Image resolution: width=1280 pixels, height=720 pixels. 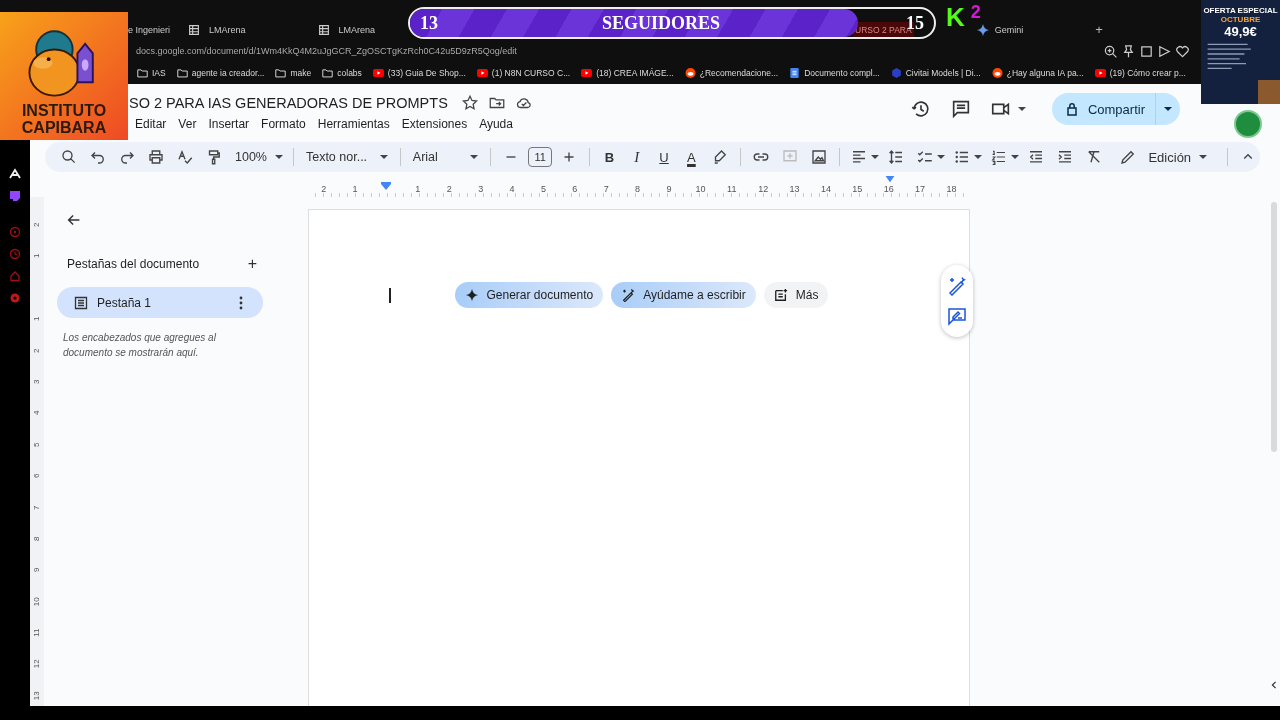 What do you see at coordinates (957, 316) in the screenshot?
I see `edit-suggestion-icon` at bounding box center [957, 316].